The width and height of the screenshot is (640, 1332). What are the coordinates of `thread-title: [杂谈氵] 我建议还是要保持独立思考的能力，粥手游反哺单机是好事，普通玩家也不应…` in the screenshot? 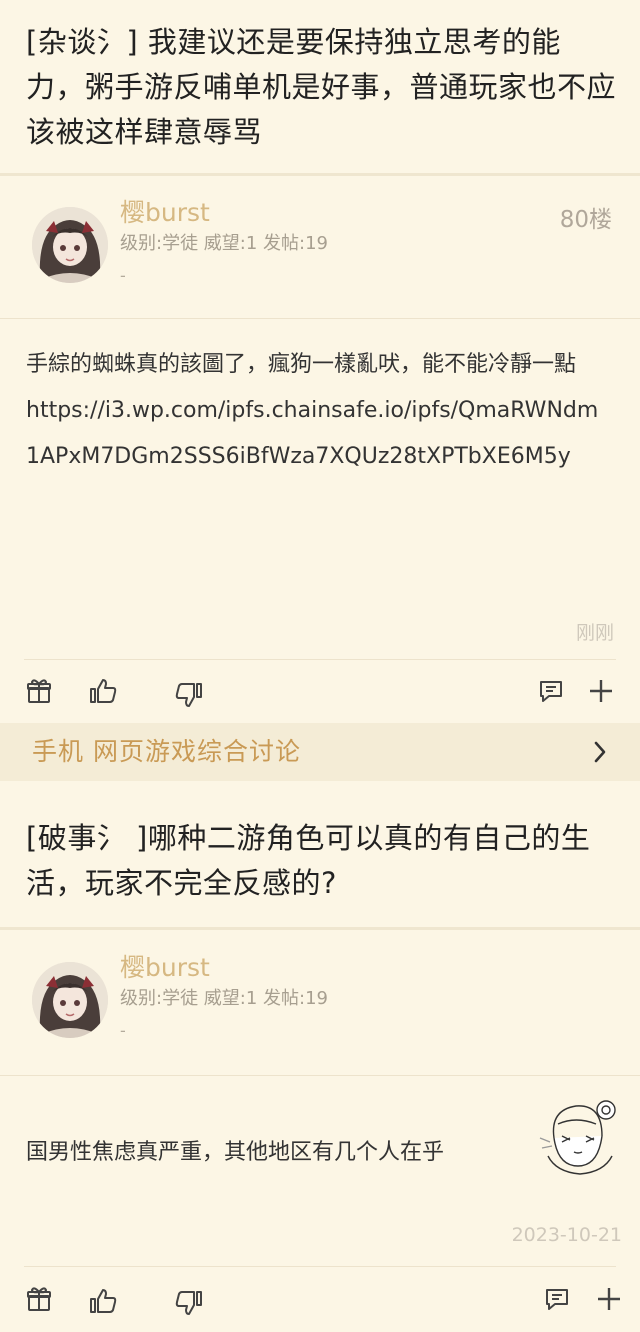 It's located at (321, 87).